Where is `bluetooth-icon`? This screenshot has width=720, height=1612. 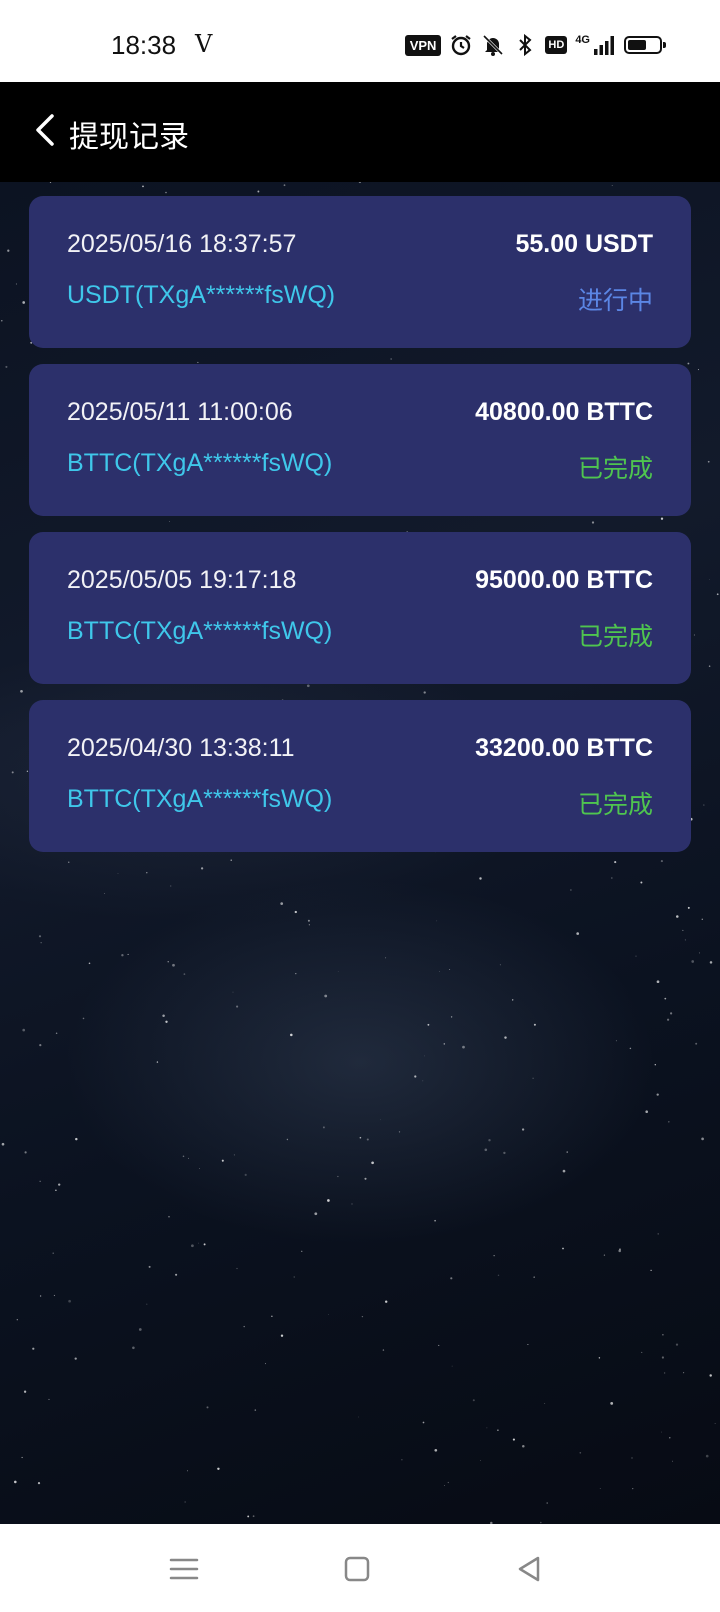
bluetooth-icon is located at coordinates (525, 45).